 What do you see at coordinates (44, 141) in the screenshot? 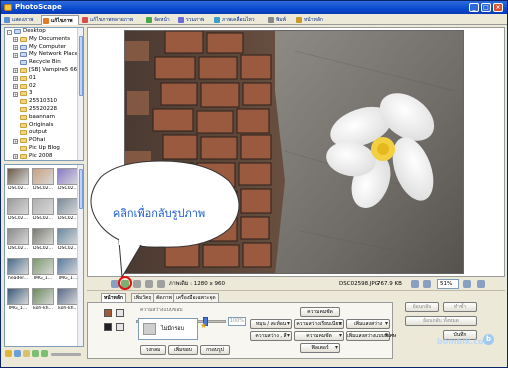
I see `tree-item: + POhai` at bounding box center [44, 141].